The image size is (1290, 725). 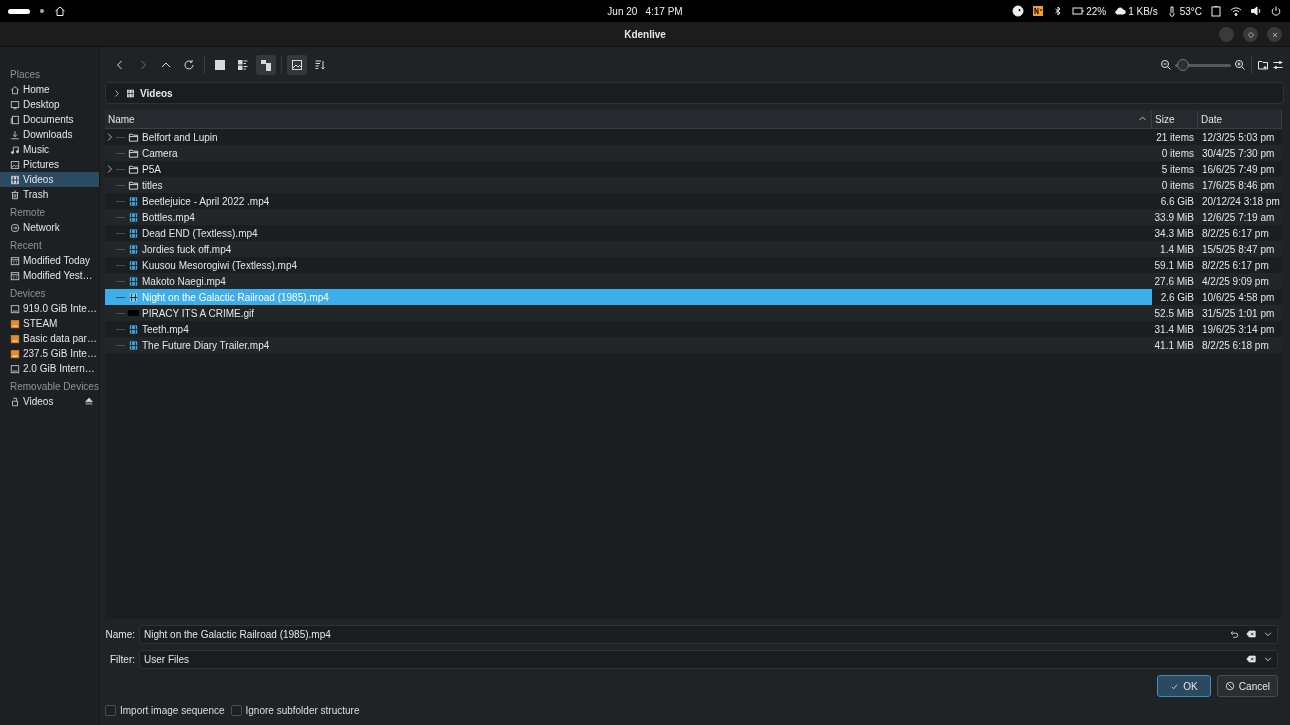 I want to click on zoom-out-icon, so click(x=1166, y=65).